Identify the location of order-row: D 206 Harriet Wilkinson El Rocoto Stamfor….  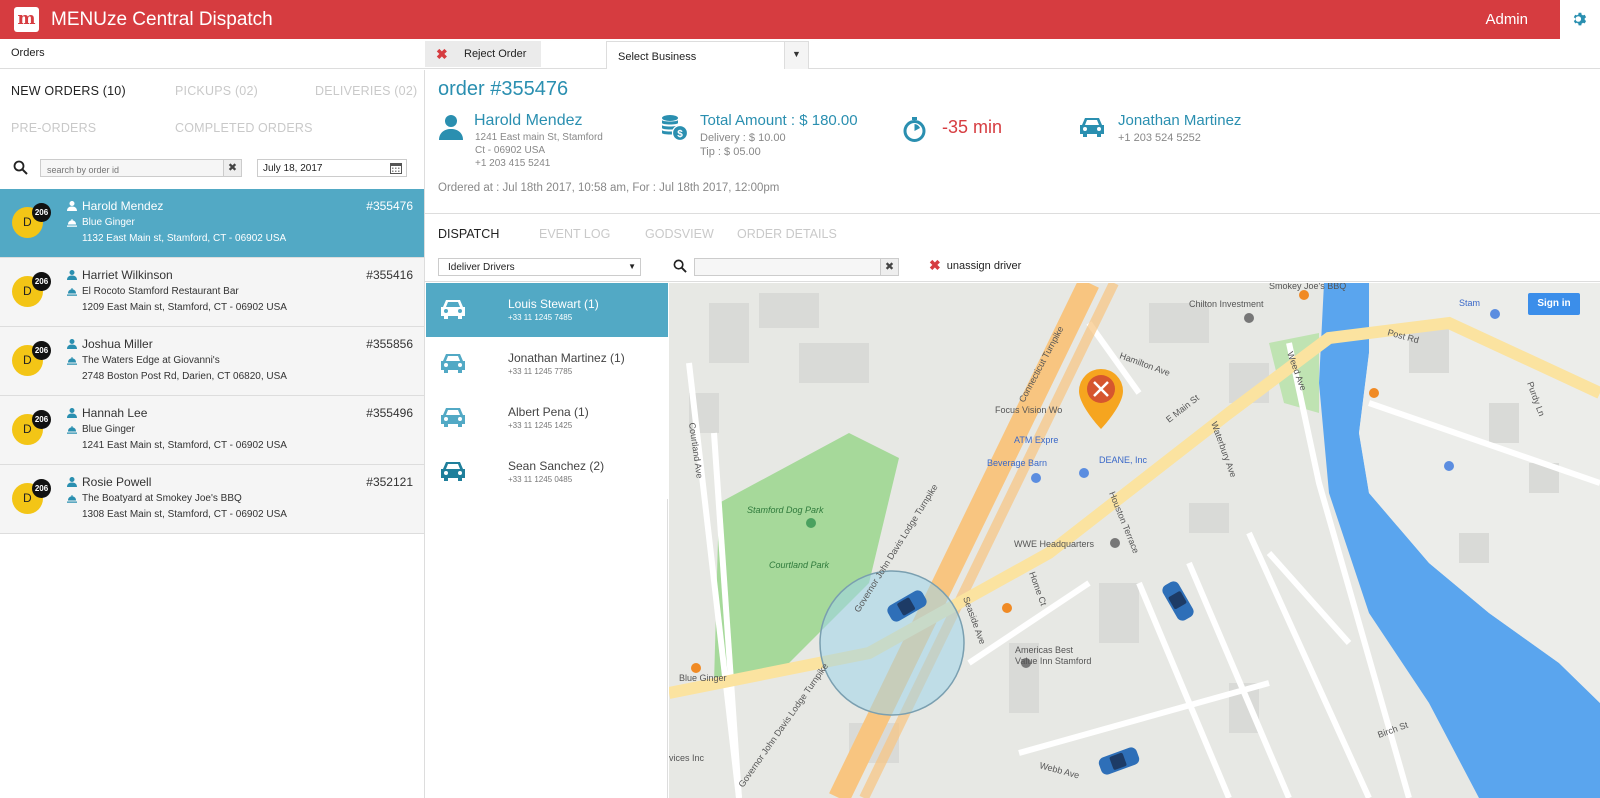
(212, 292).